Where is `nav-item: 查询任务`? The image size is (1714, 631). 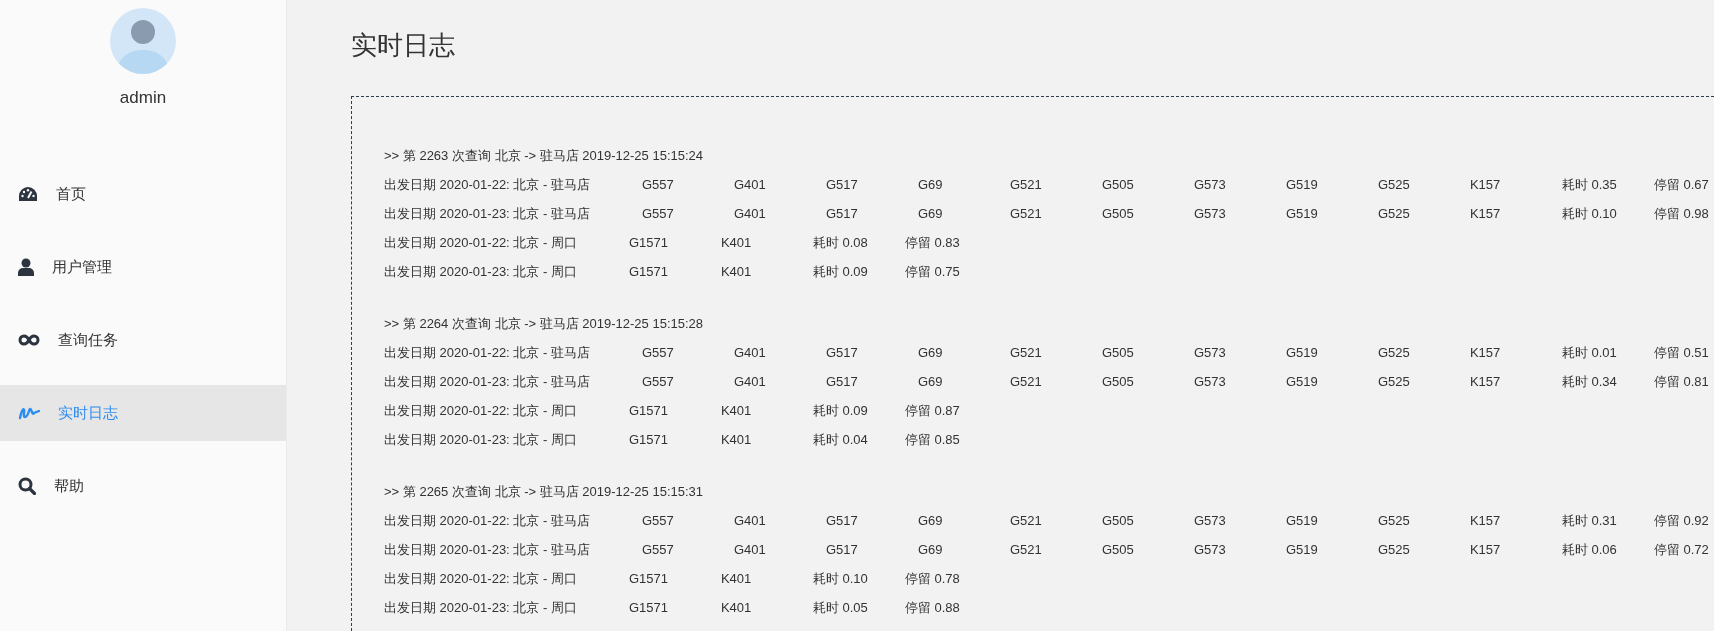
nav-item: 查询任务 is located at coordinates (143, 340).